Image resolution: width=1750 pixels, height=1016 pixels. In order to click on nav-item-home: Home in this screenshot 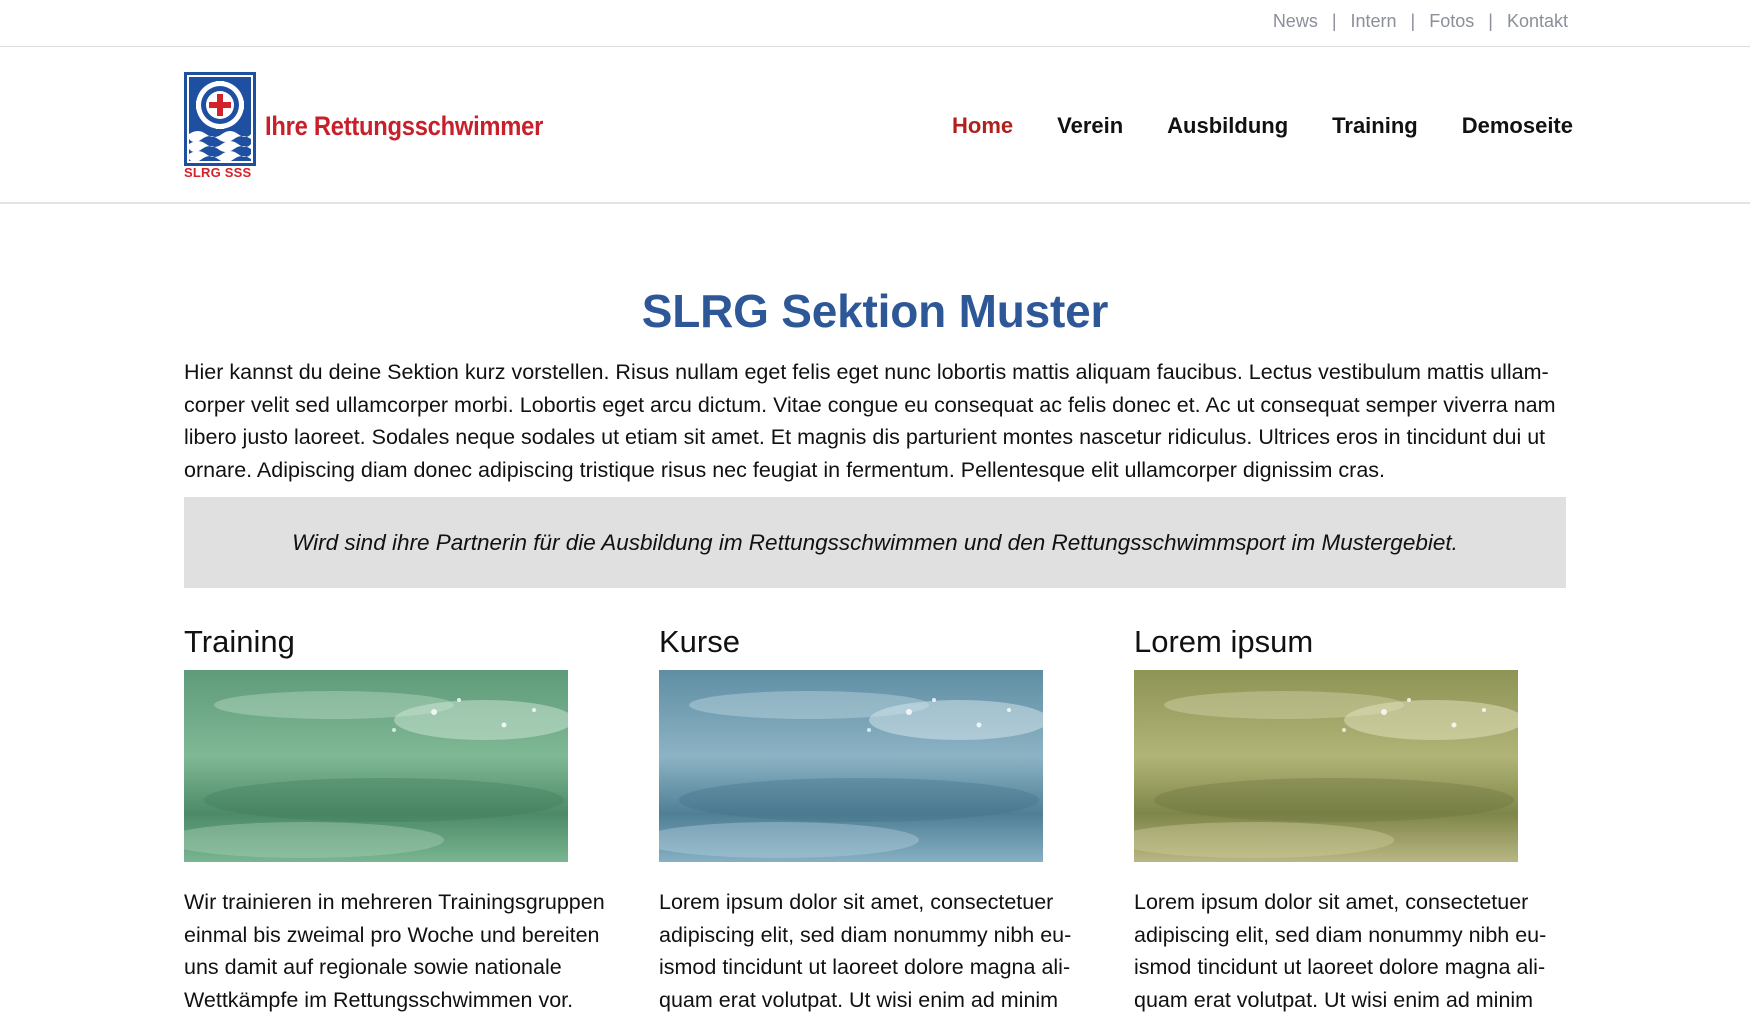, I will do `click(982, 126)`.